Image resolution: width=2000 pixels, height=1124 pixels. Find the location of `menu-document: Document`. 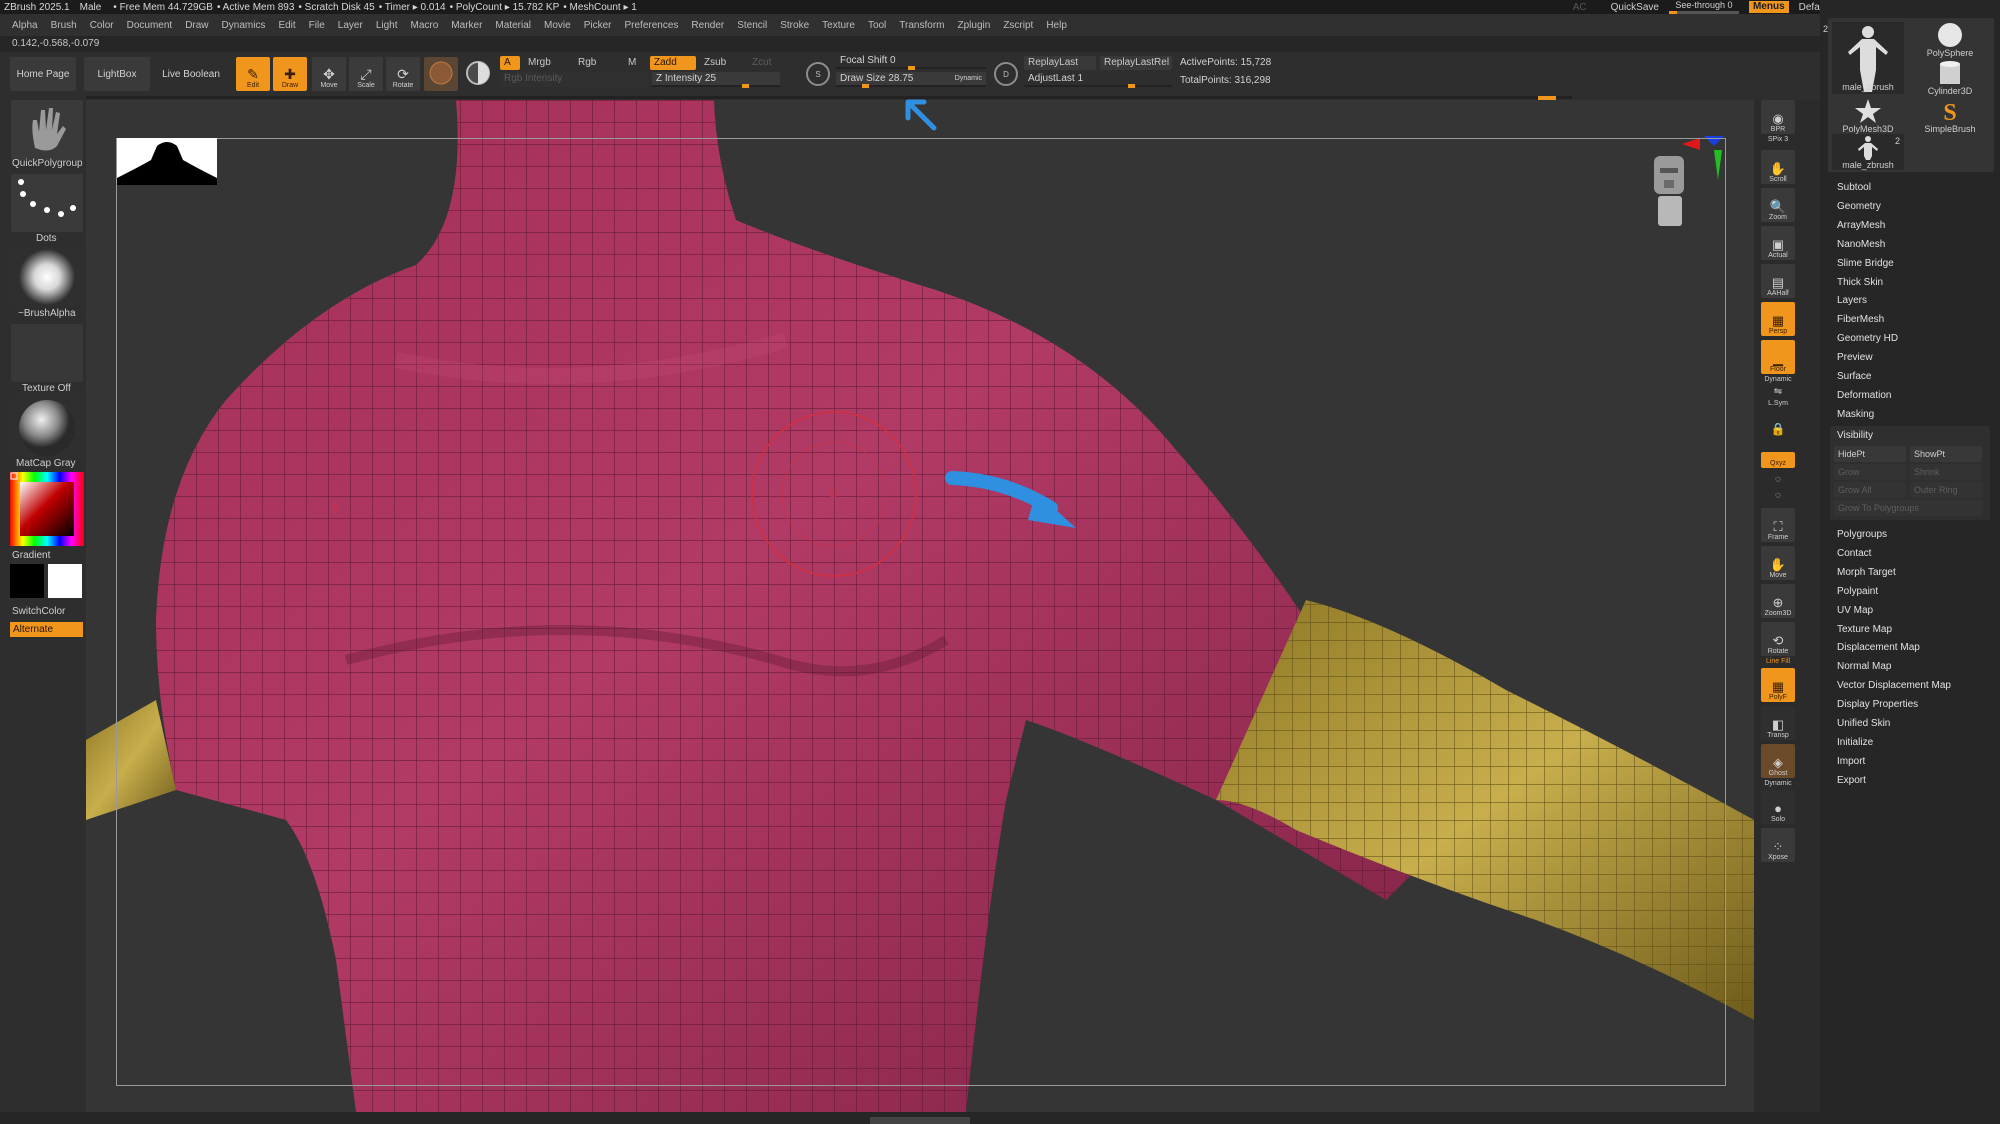

menu-document: Document is located at coordinates (150, 25).